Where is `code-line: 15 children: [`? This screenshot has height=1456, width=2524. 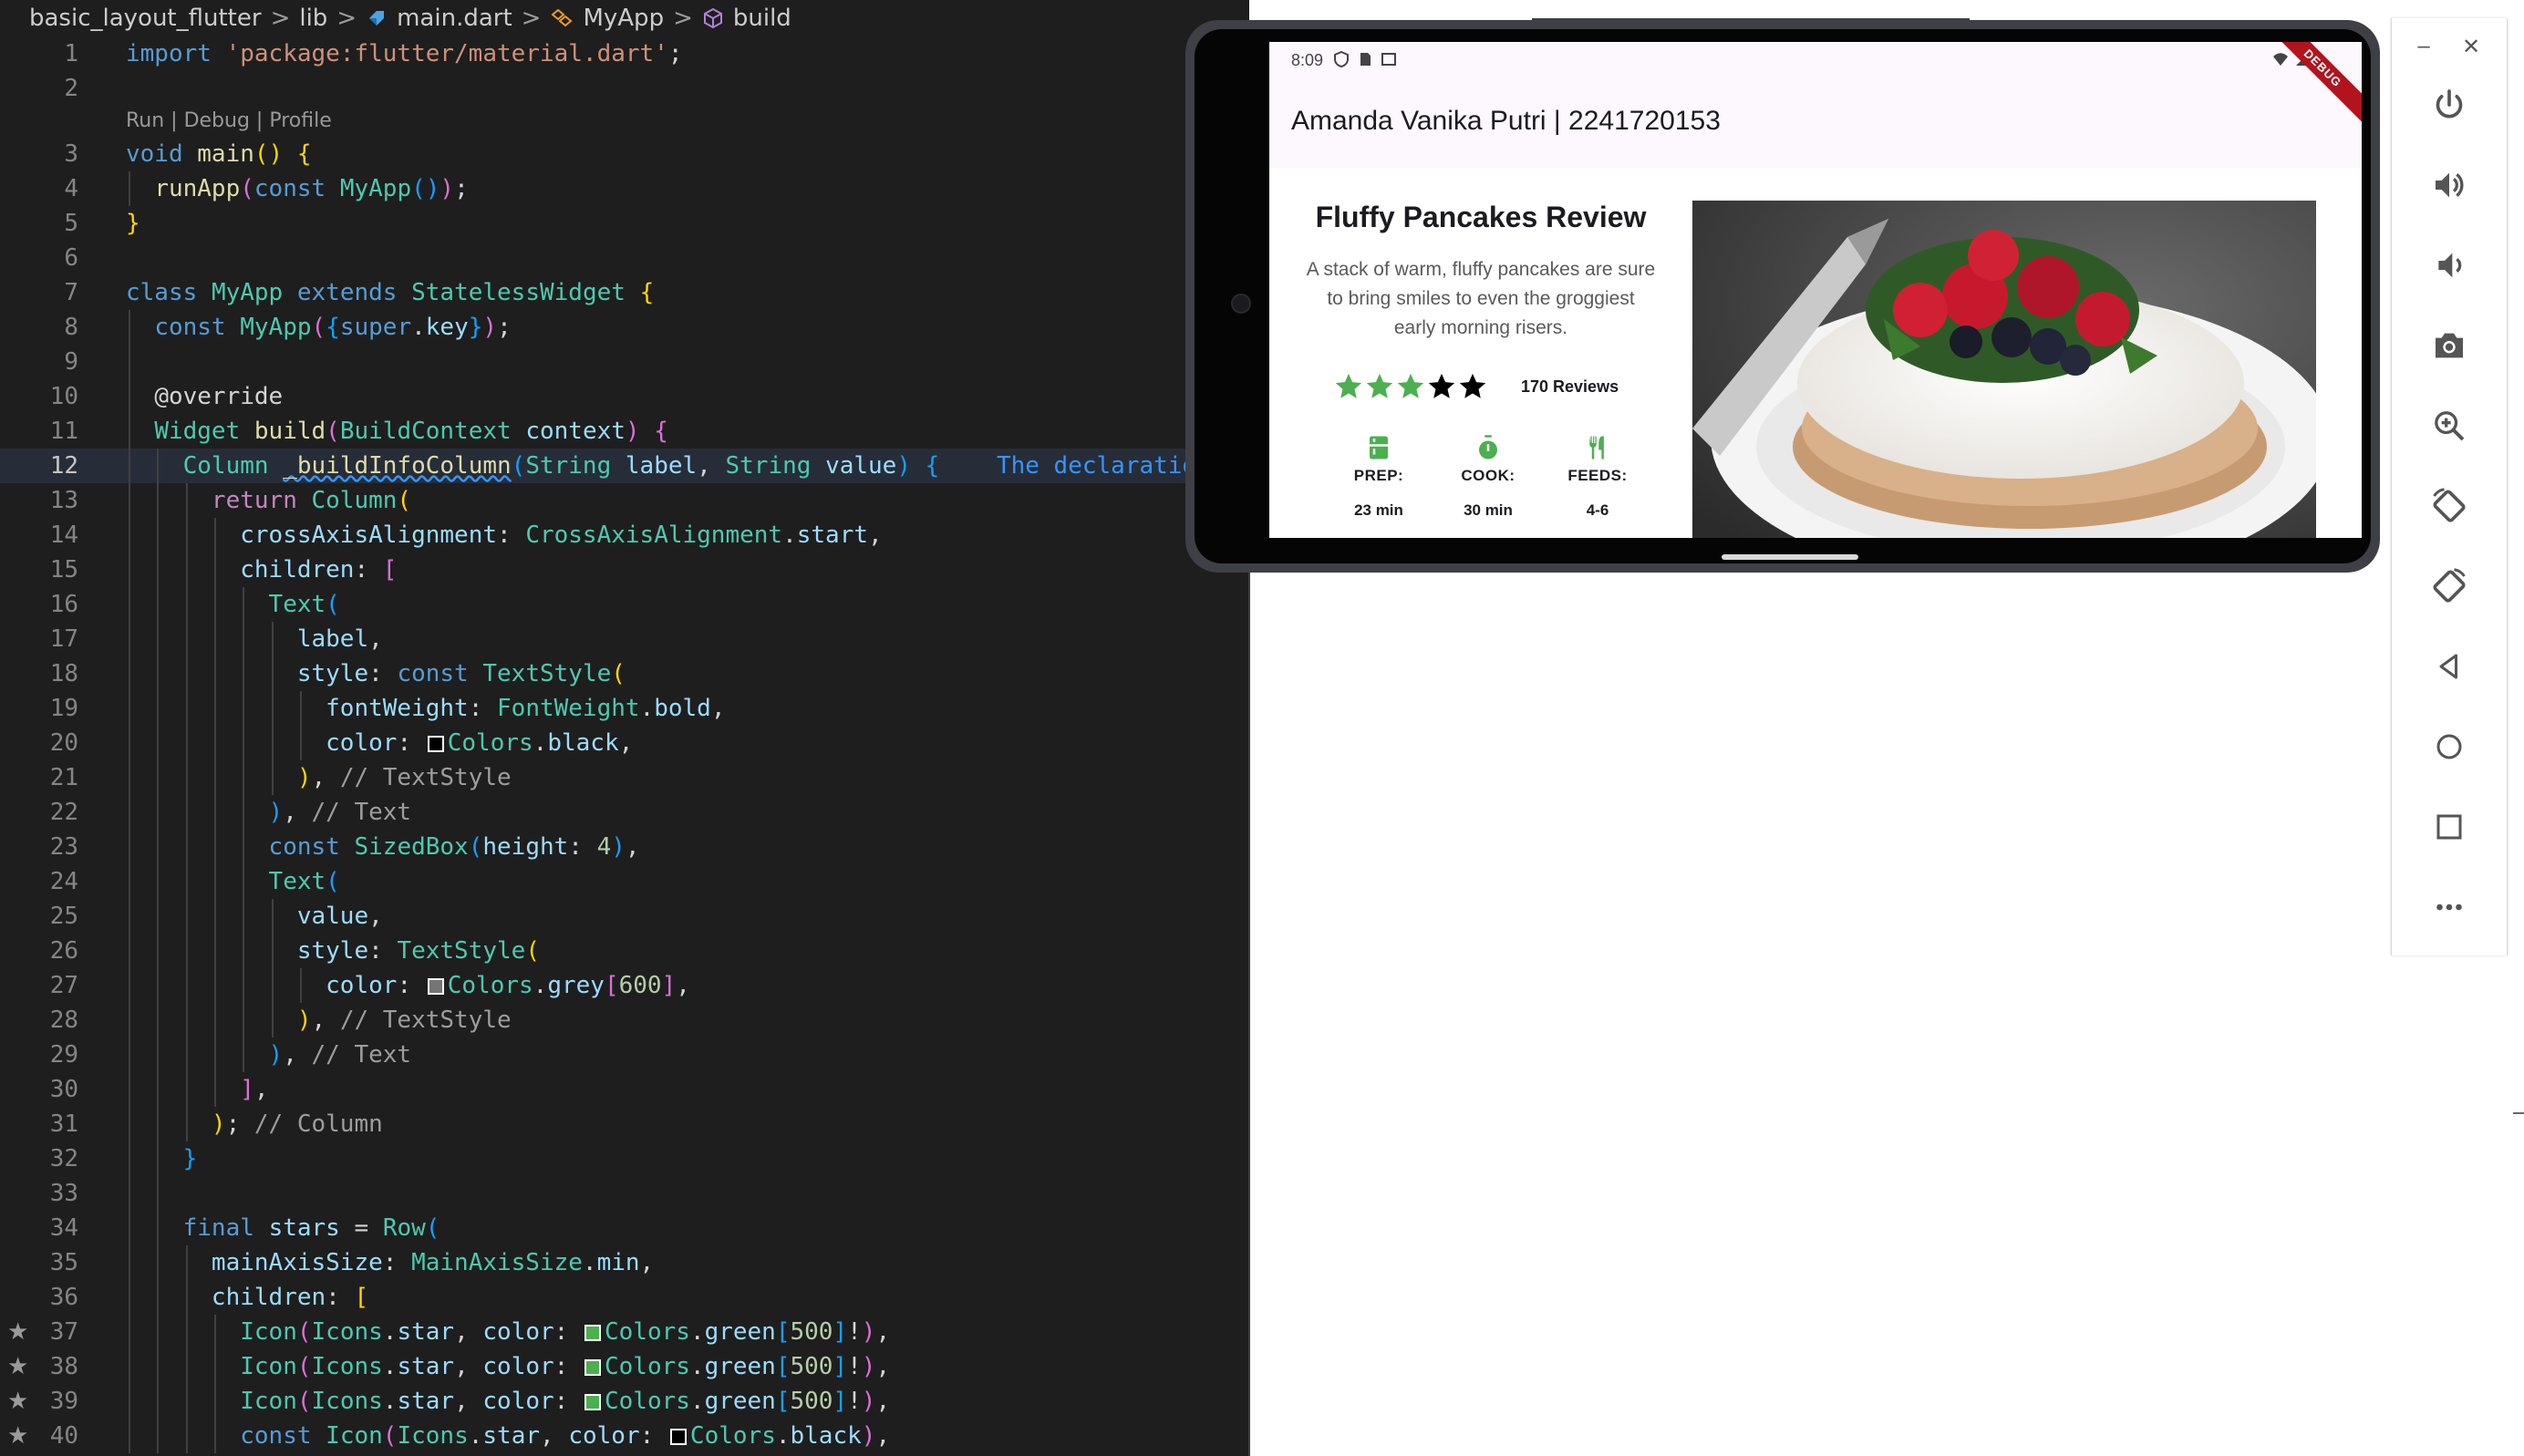
code-line: 15 children: [ is located at coordinates (624, 569).